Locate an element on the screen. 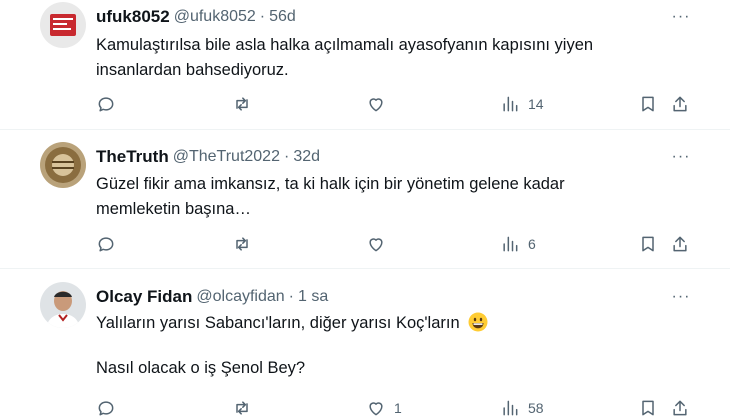 The image size is (730, 420). tweet-header: Olcay Fidan @olcayfidan · 1 sa is located at coordinates (212, 297).